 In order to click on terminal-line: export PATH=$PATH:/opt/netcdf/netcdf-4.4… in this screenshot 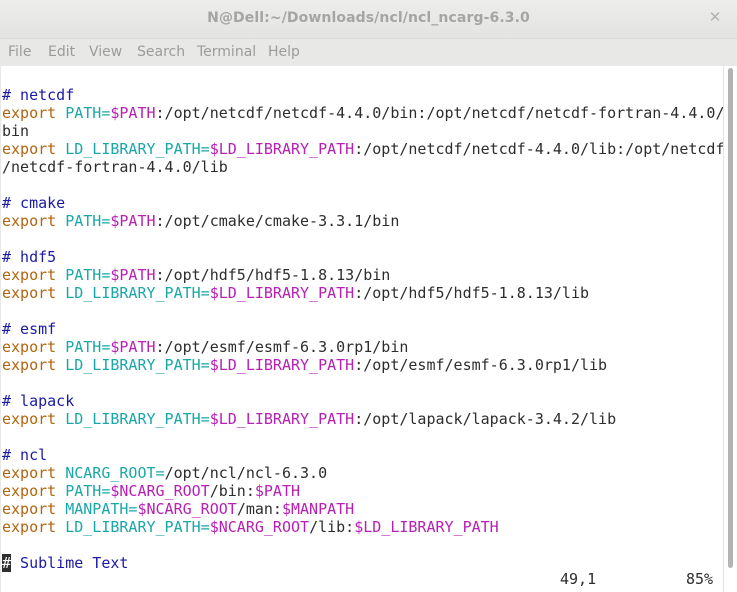, I will do `click(362, 113)`.